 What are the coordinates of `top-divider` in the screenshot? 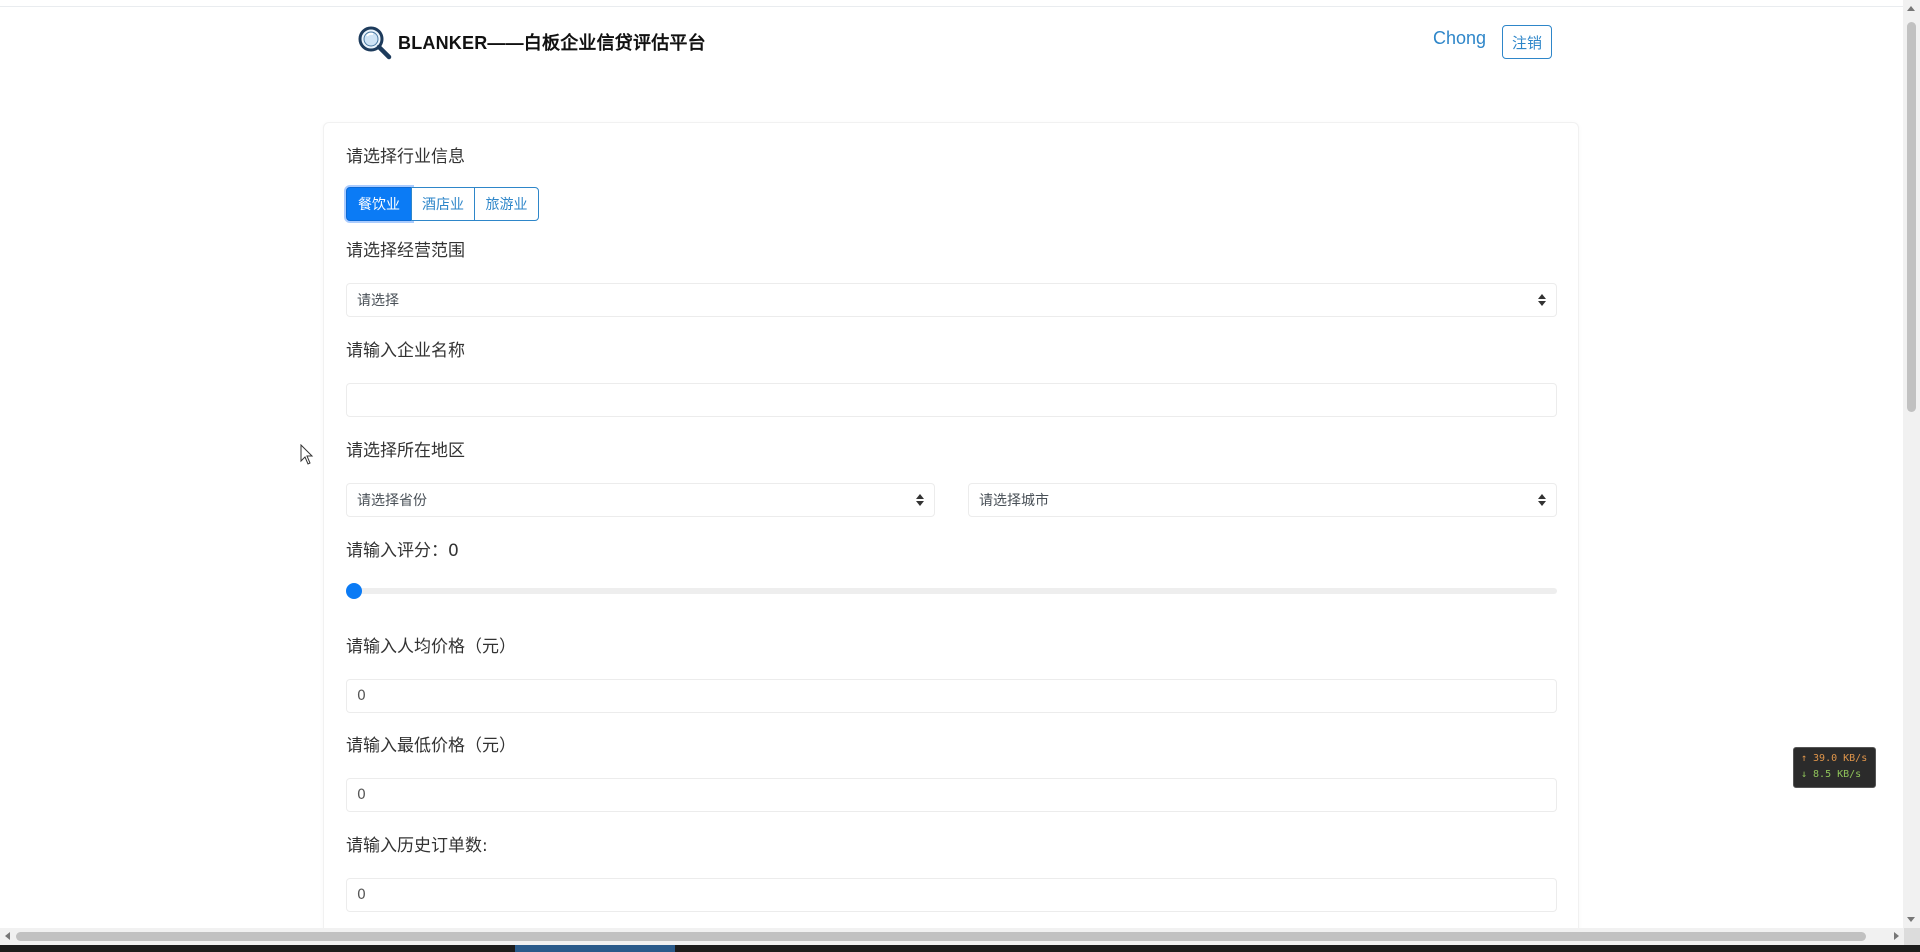 It's located at (952, 6).